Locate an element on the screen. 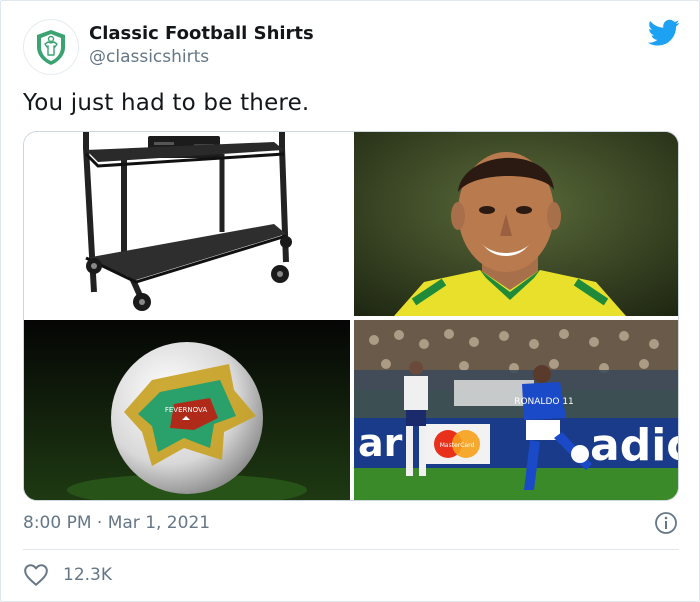  media-player-portrait is located at coordinates (516, 224).